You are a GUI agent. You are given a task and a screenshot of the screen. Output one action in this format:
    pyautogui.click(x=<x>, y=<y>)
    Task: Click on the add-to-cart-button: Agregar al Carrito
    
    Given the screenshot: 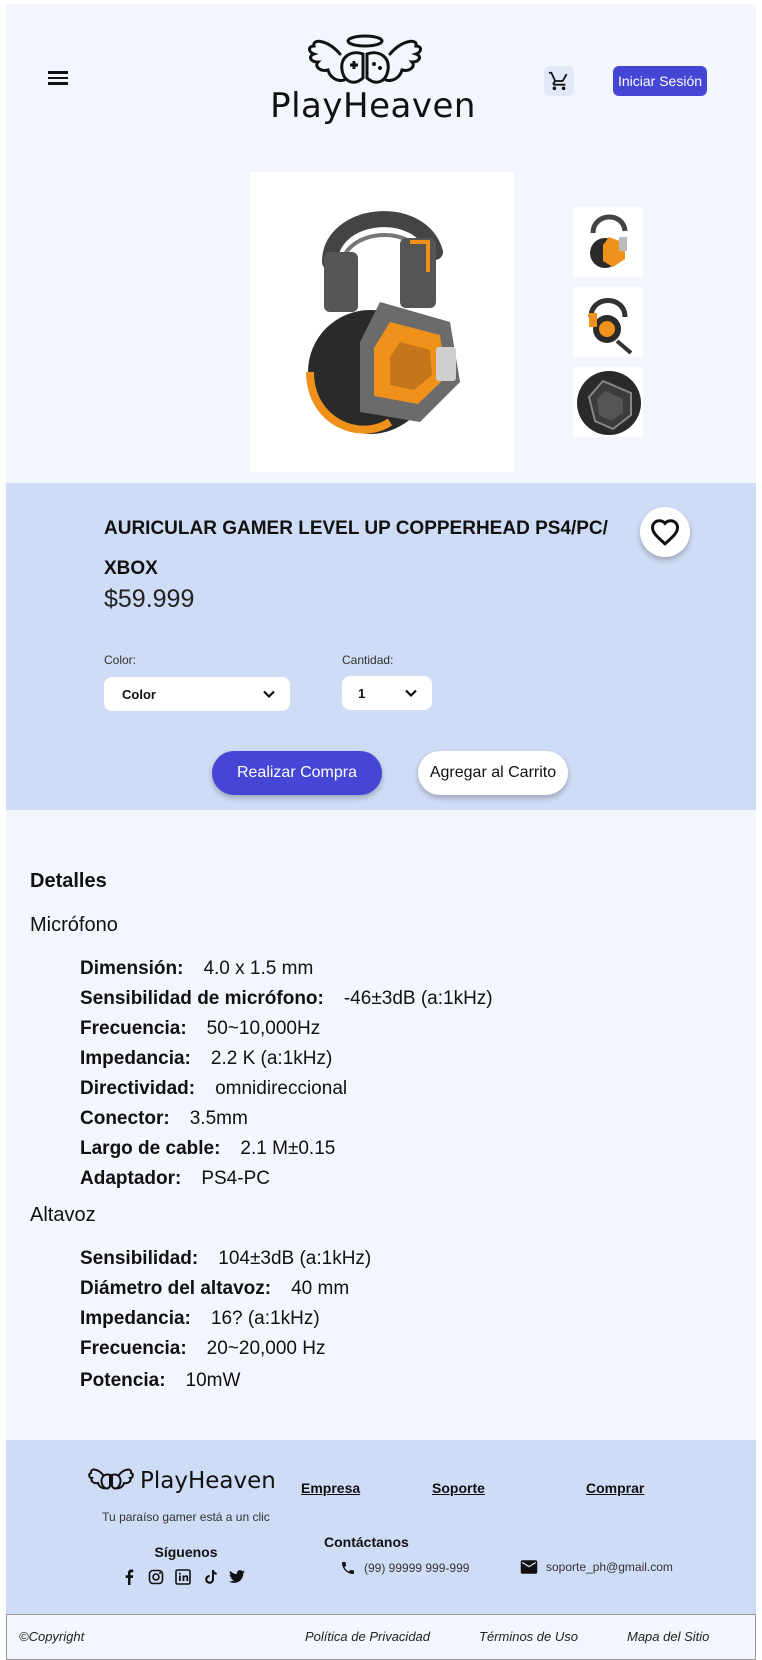 What is the action you would take?
    pyautogui.click(x=493, y=773)
    